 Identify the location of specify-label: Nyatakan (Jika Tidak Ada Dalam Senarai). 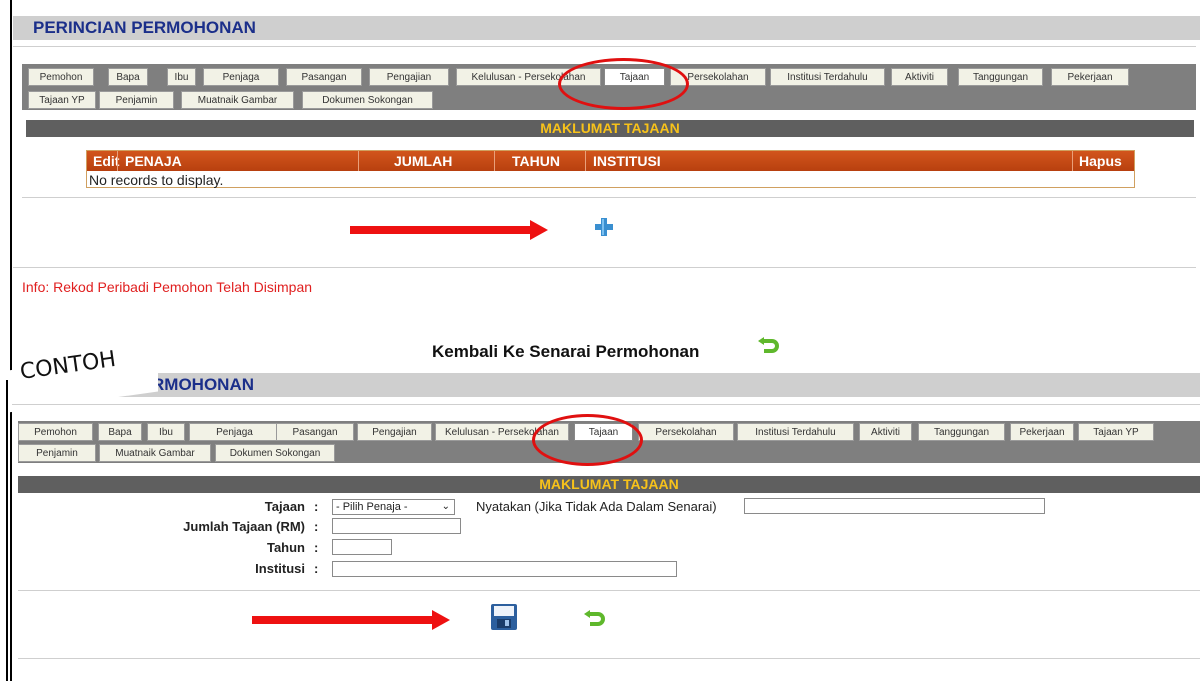
(596, 506).